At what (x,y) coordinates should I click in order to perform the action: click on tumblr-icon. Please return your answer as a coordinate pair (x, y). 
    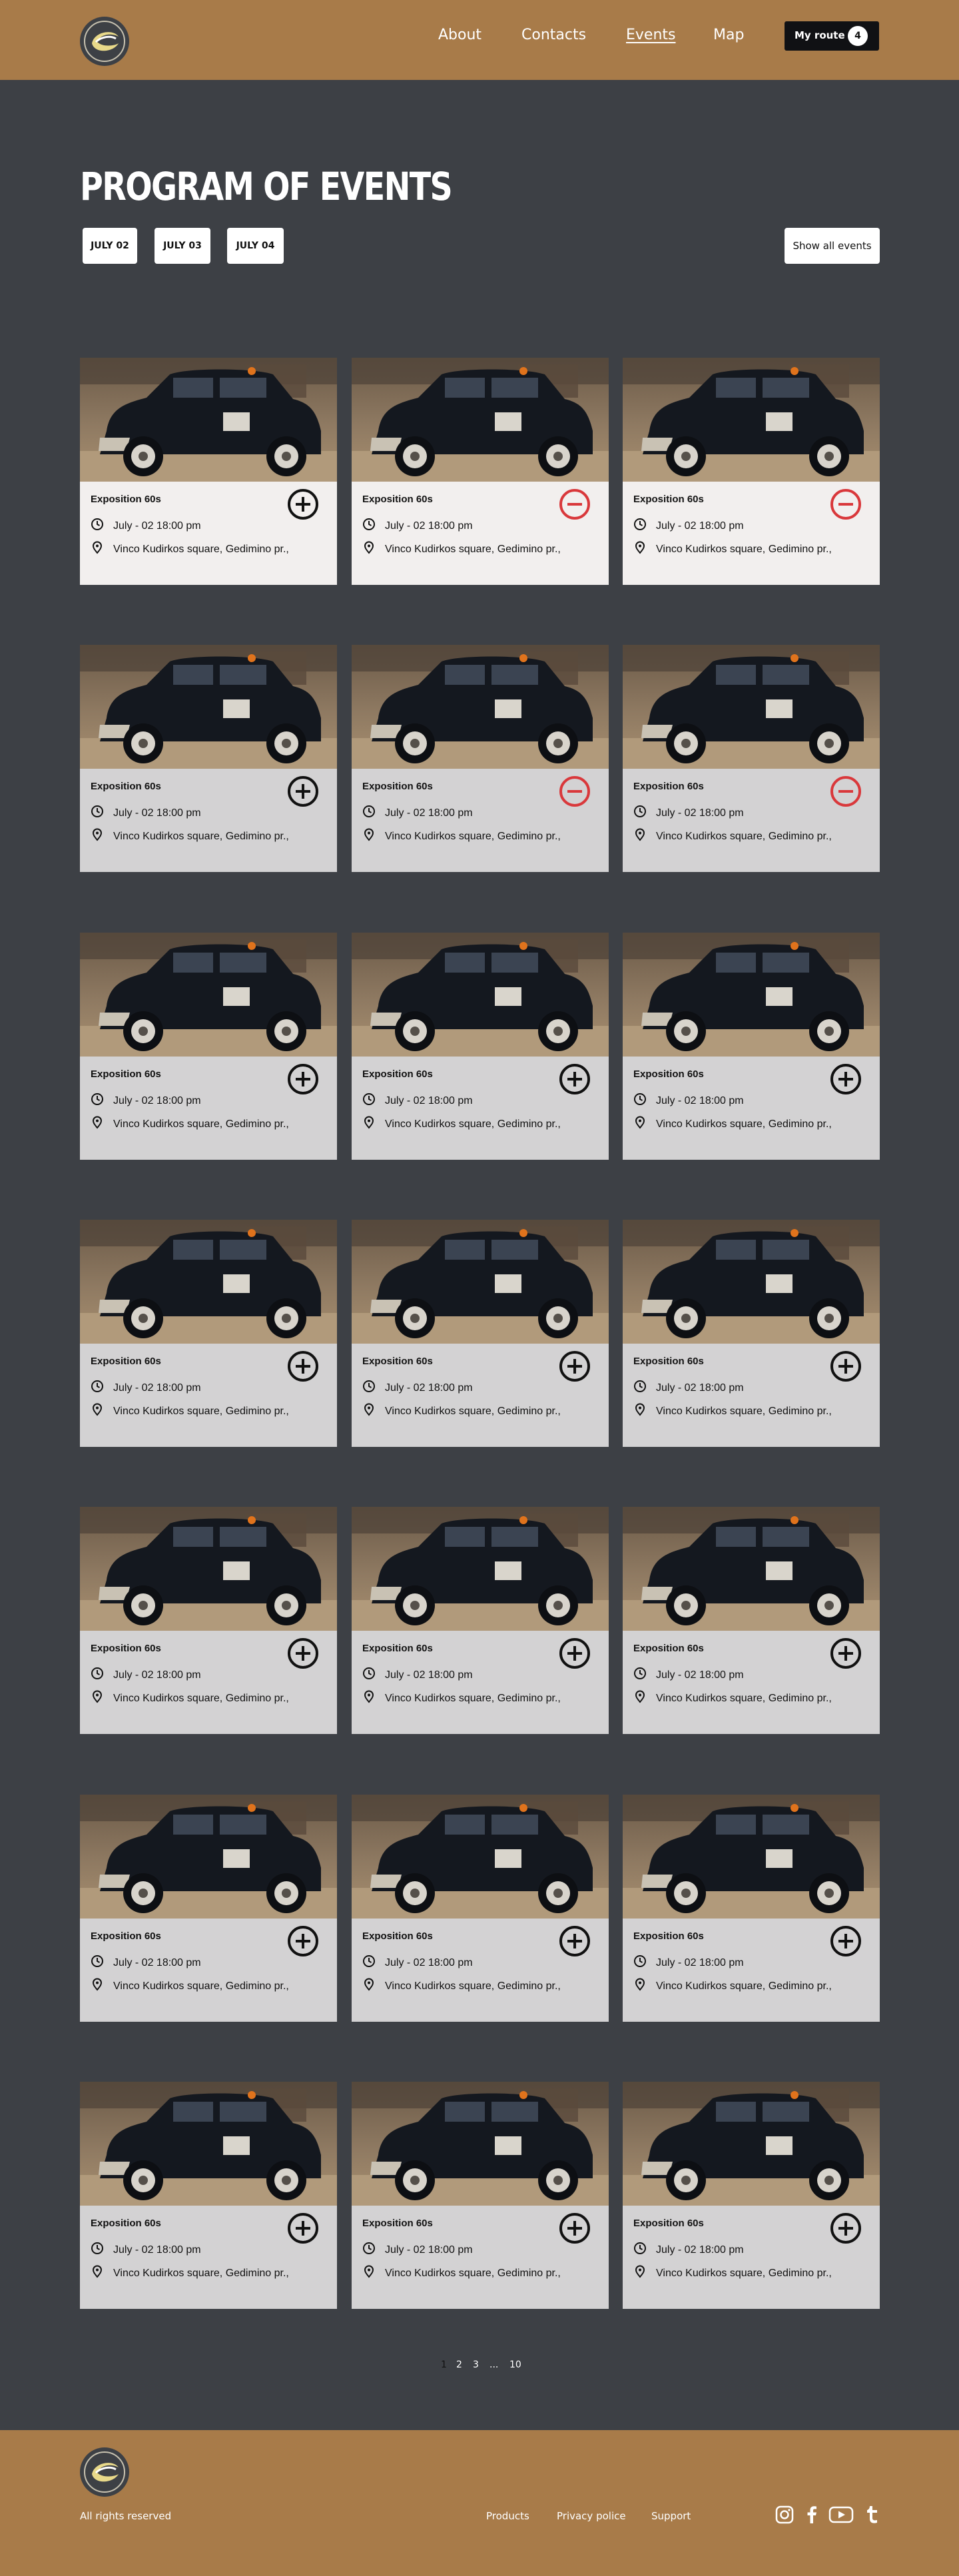
    Looking at the image, I should click on (872, 2517).